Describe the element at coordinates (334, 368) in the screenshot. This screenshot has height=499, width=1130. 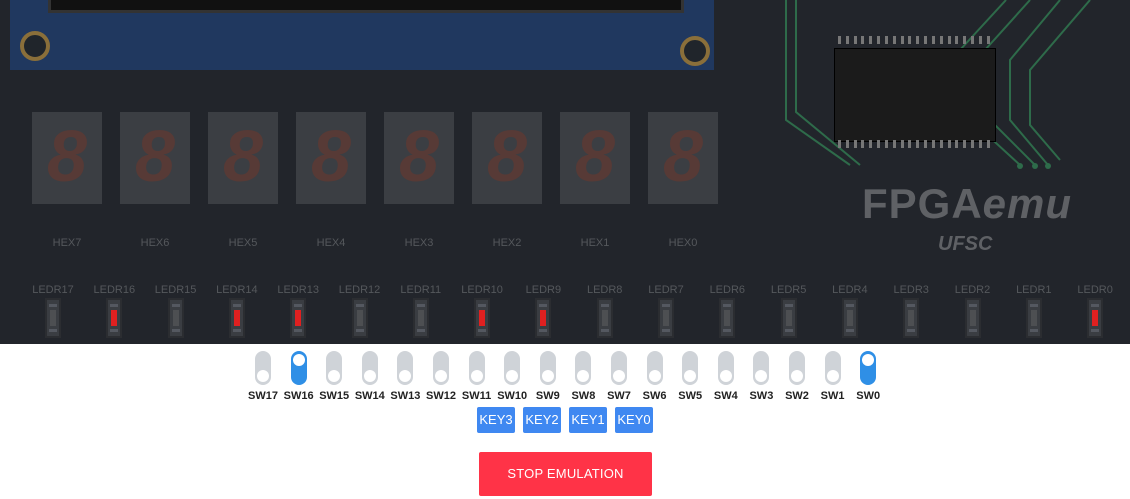
I see `switch-sw15` at that location.